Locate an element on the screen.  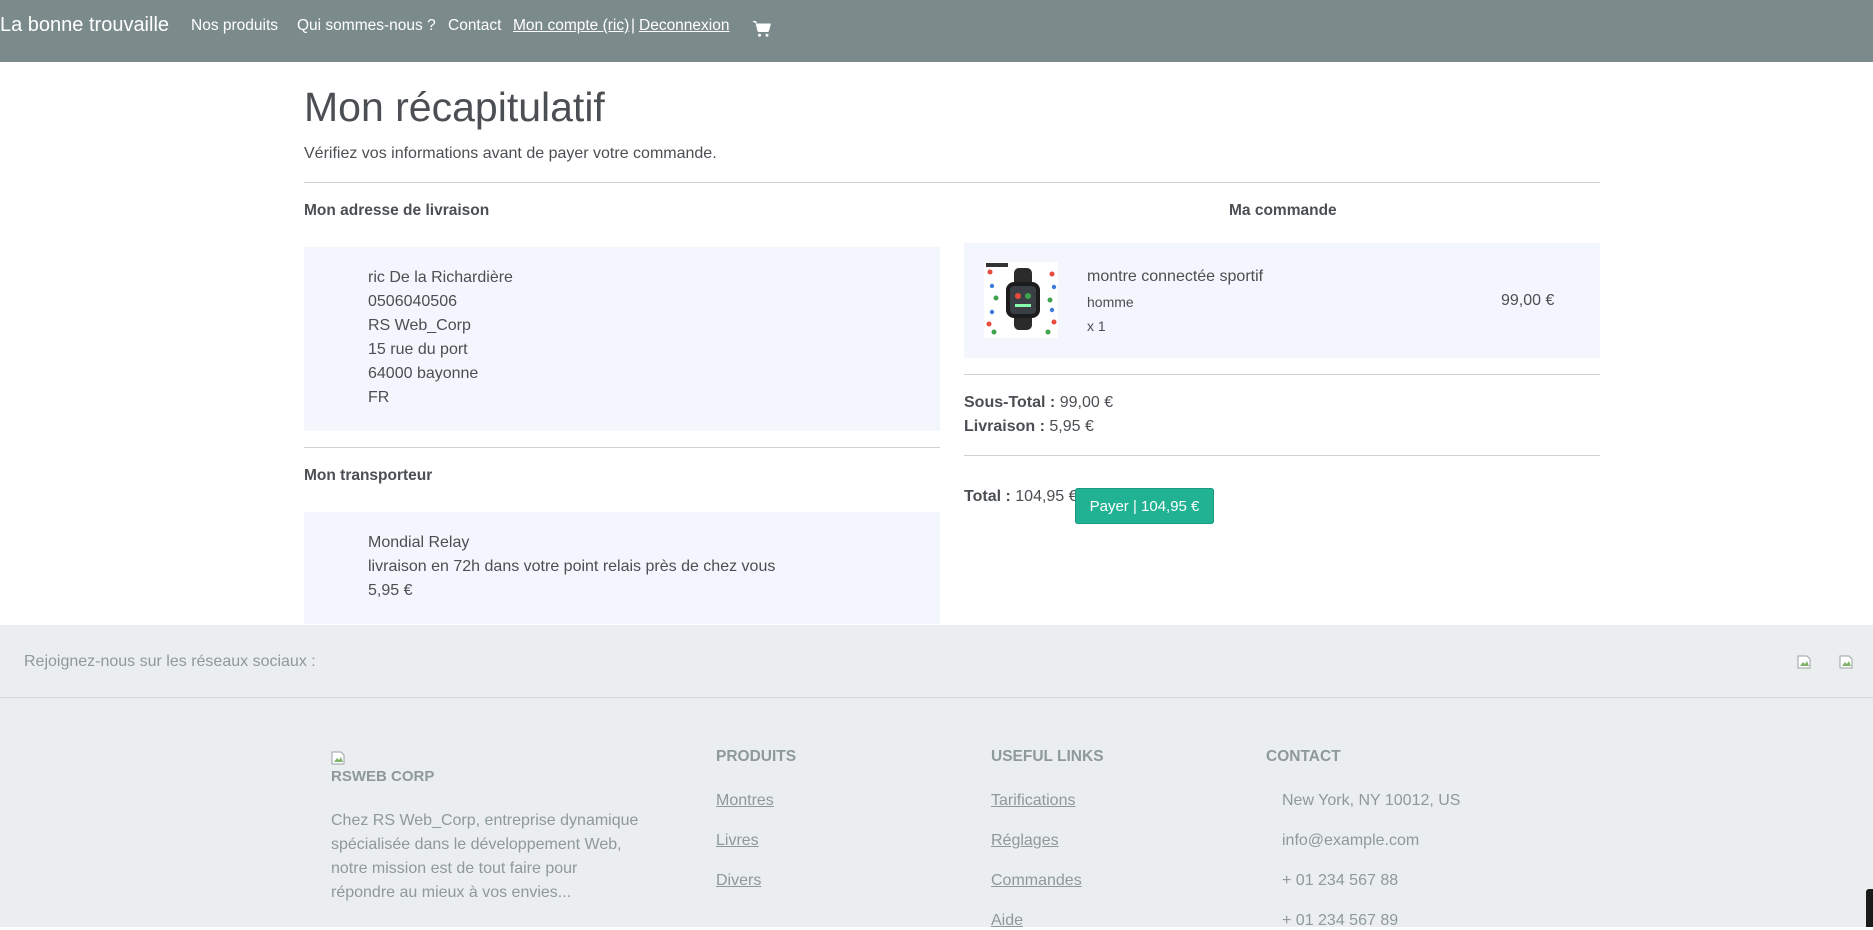
footer-link-divers: Divers is located at coordinates (738, 881).